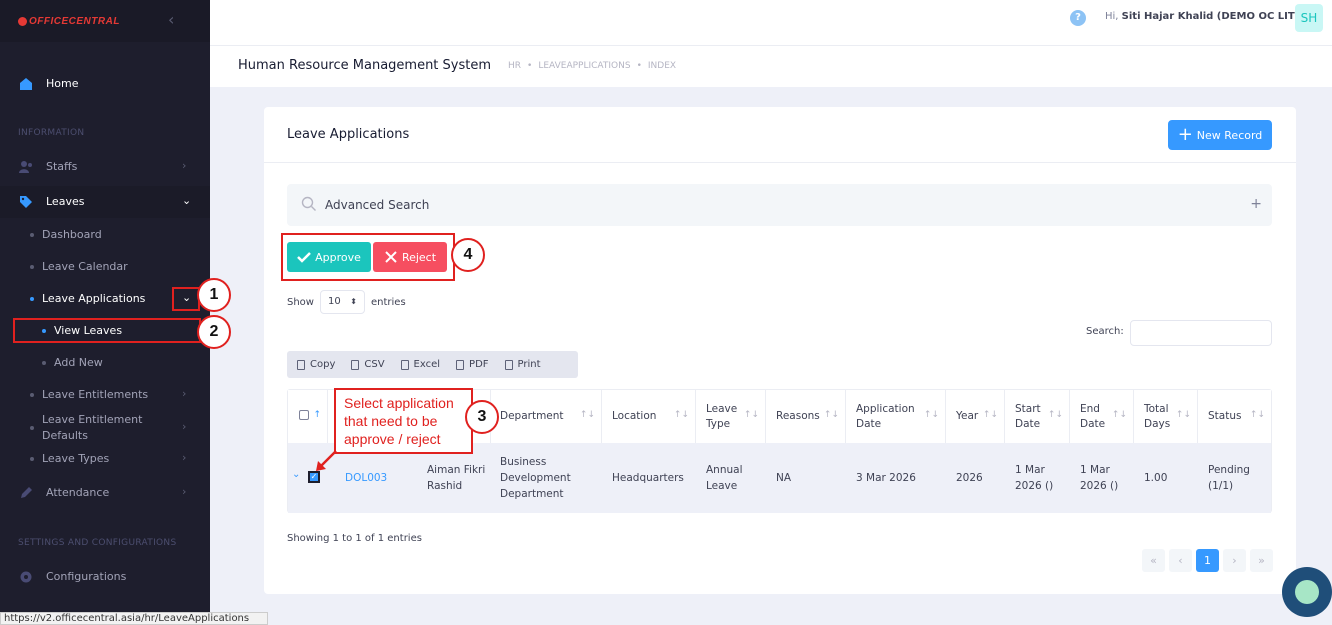  Describe the element at coordinates (25, 167) in the screenshot. I see `users-icon` at that location.